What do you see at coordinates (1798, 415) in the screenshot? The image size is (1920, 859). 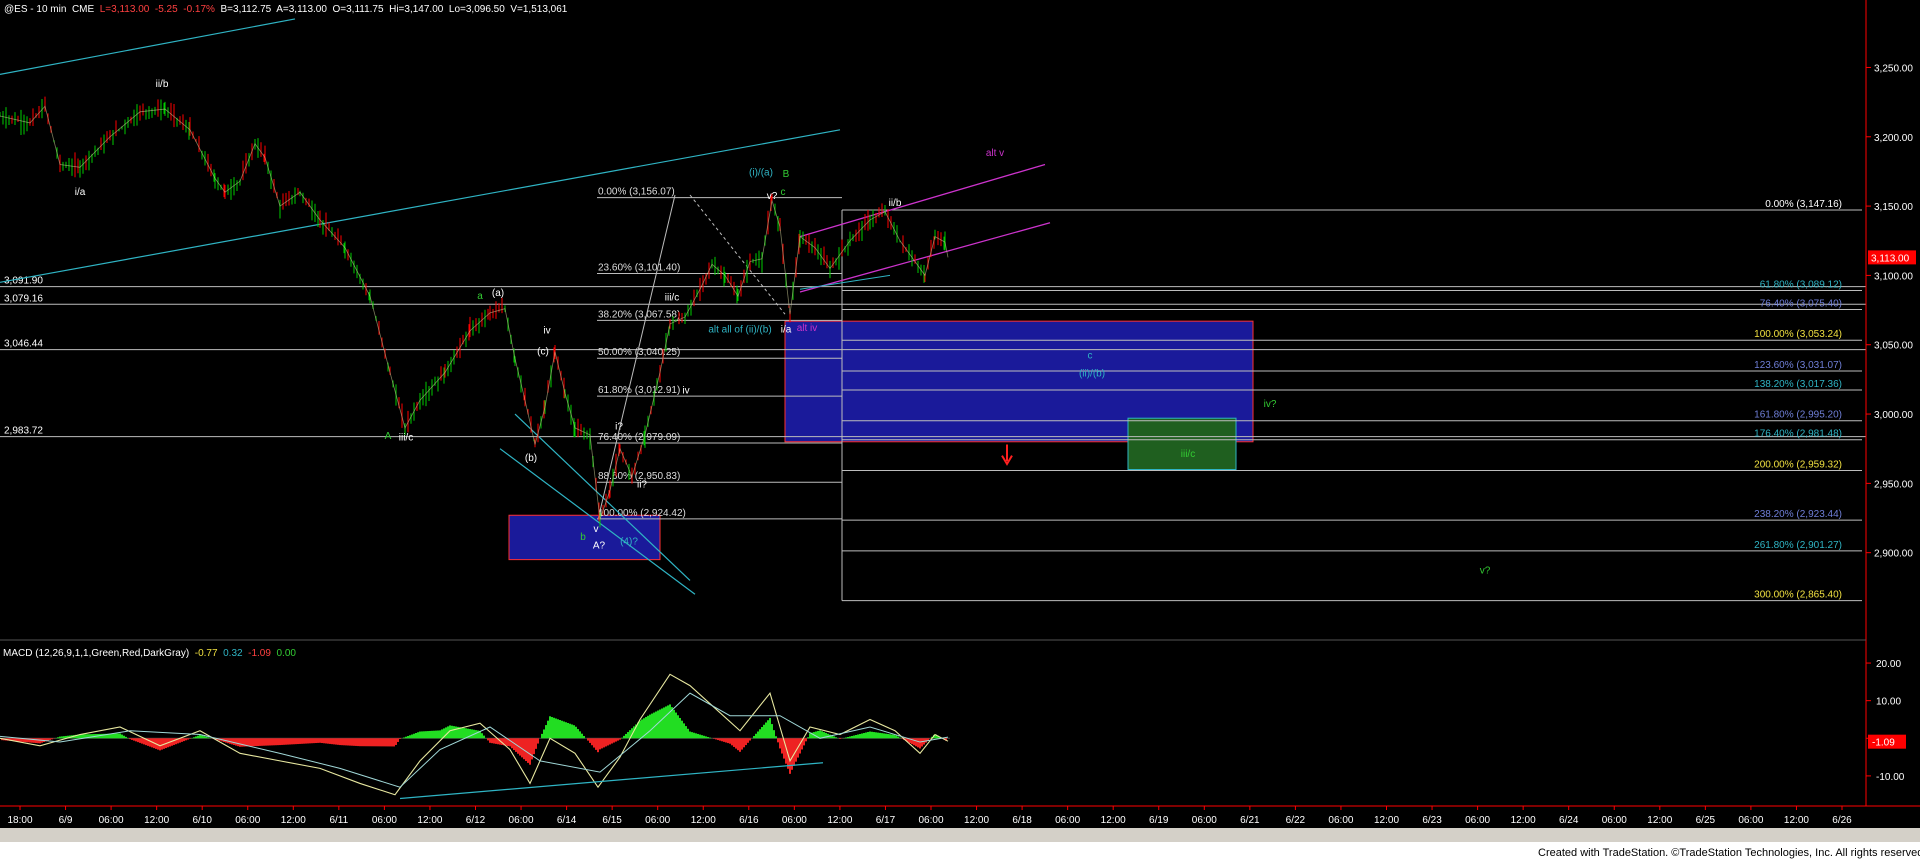 I see `fib-extension-label: 161.80% (2,995.20)` at bounding box center [1798, 415].